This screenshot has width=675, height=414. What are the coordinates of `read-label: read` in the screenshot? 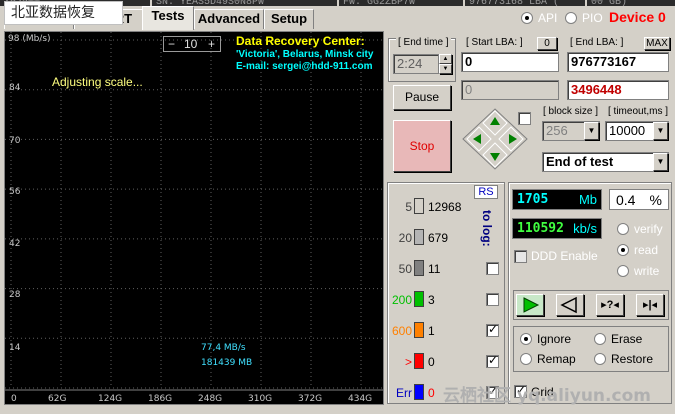 It's located at (646, 250).